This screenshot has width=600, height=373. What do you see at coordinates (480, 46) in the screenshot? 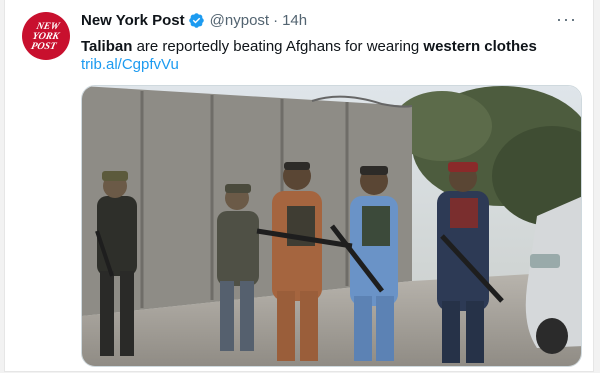
I see `tweet-text-bold-2: western clothes` at bounding box center [480, 46].